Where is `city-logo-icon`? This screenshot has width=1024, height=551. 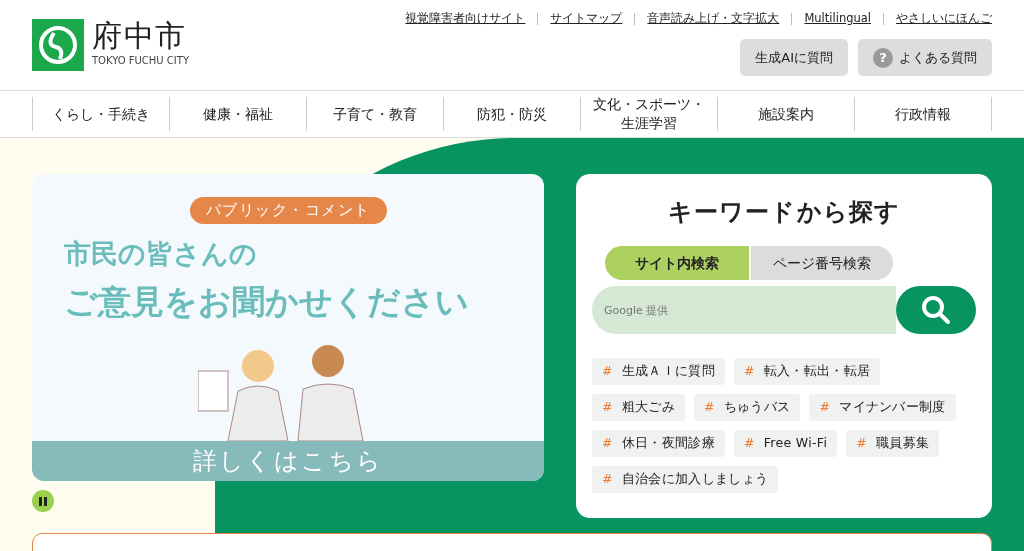
city-logo-icon is located at coordinates (58, 45).